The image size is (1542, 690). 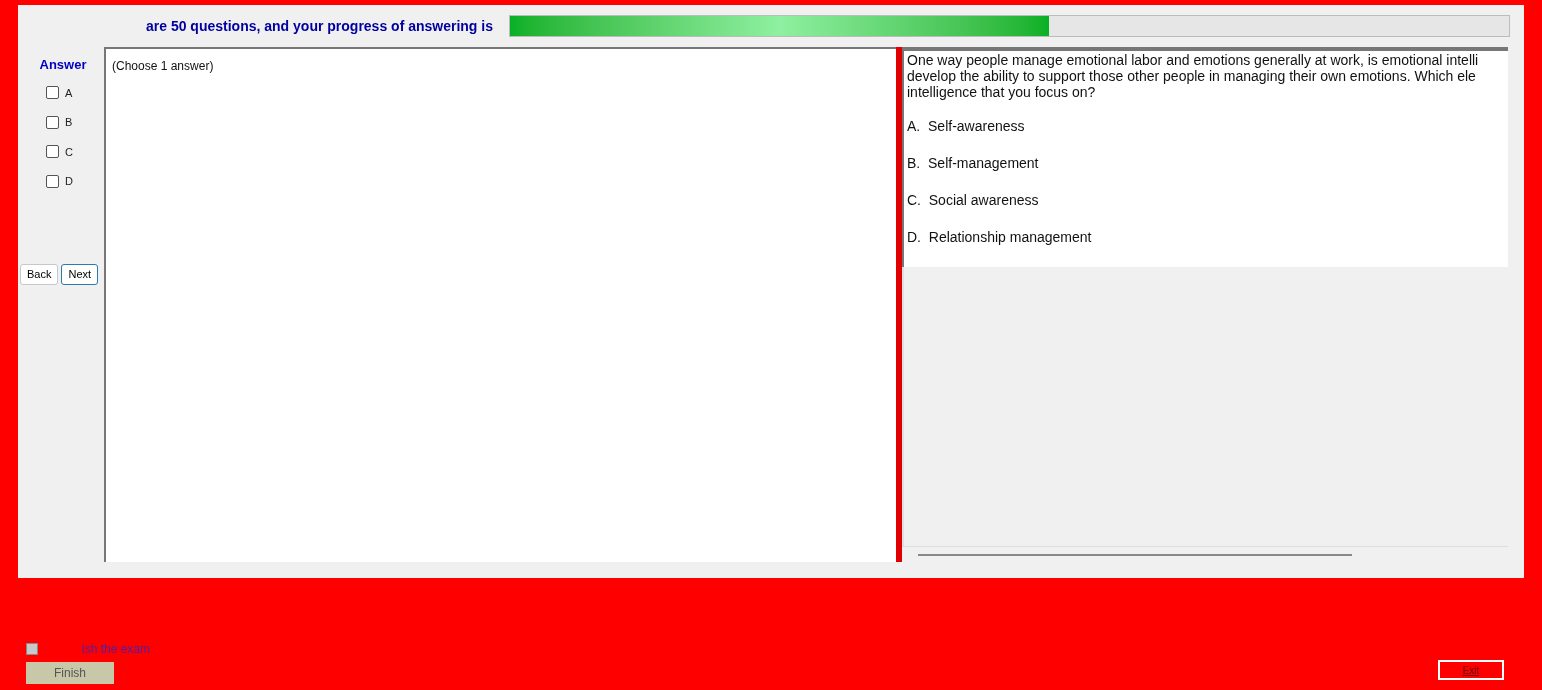 I want to click on answer-hint: (Choose 1 answer), so click(x=163, y=66).